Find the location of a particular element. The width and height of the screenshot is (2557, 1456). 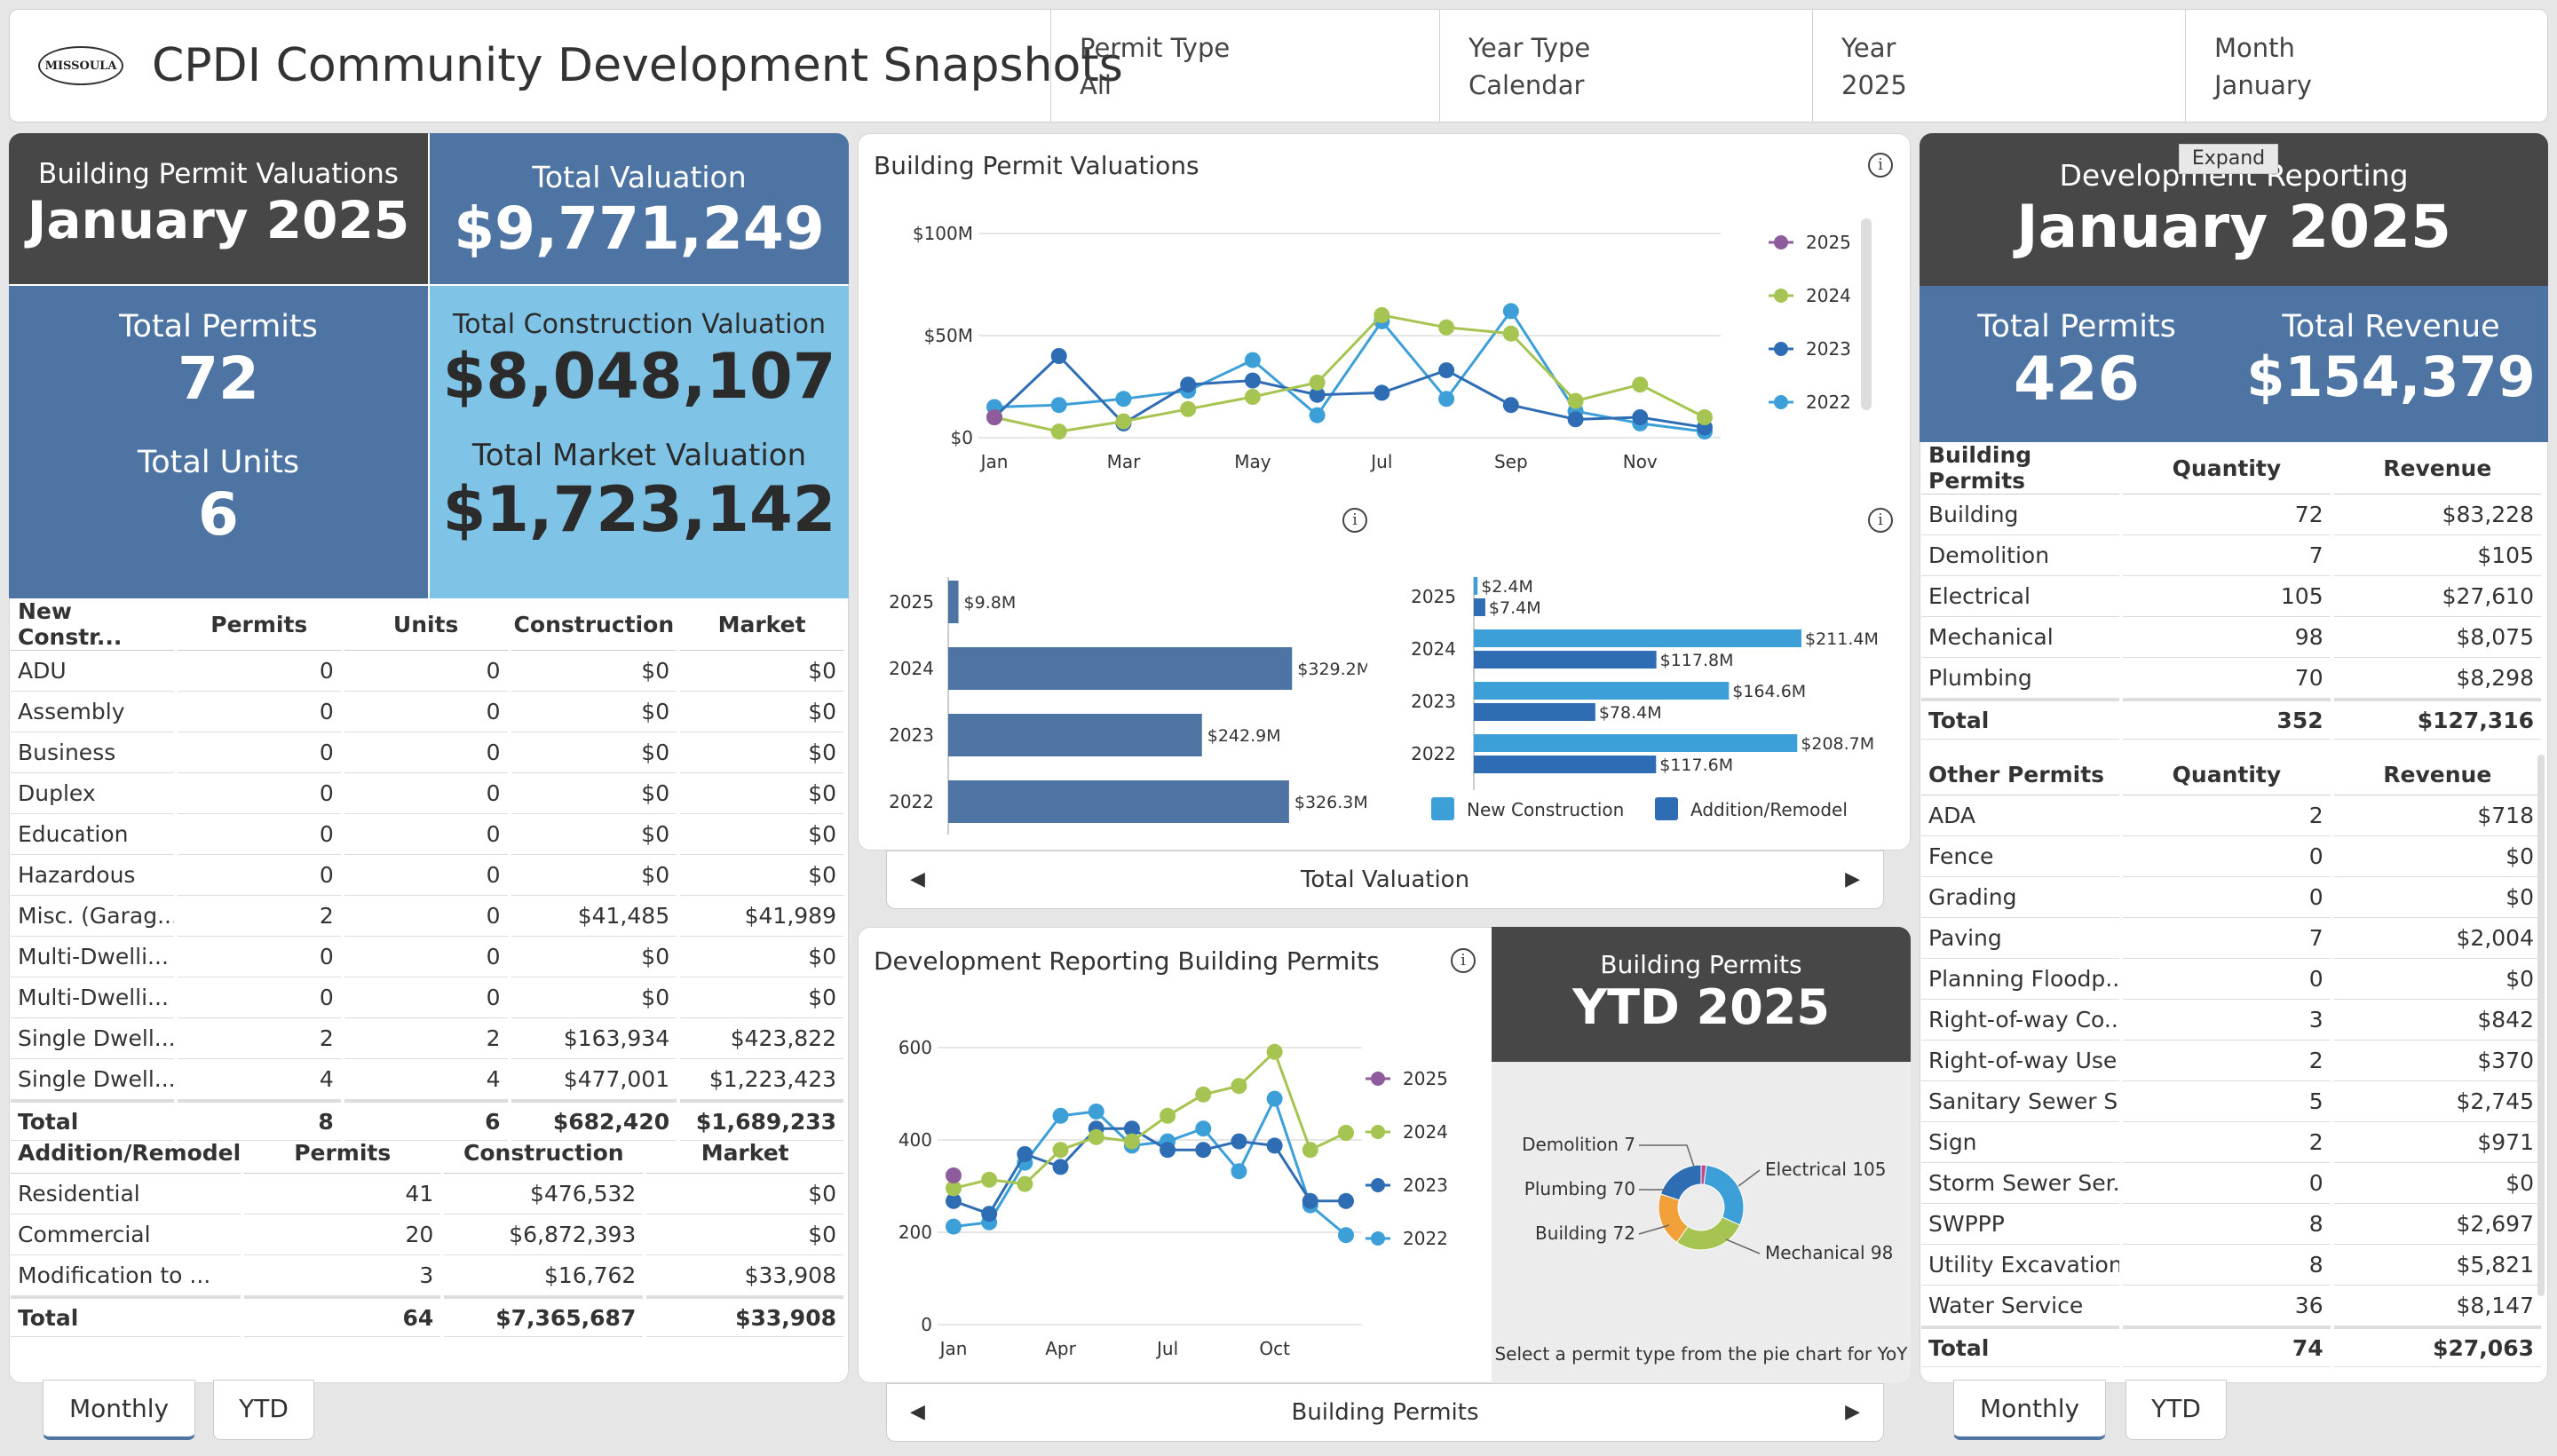

table-row: Building 72 $83,228 is located at coordinates (2231, 515).